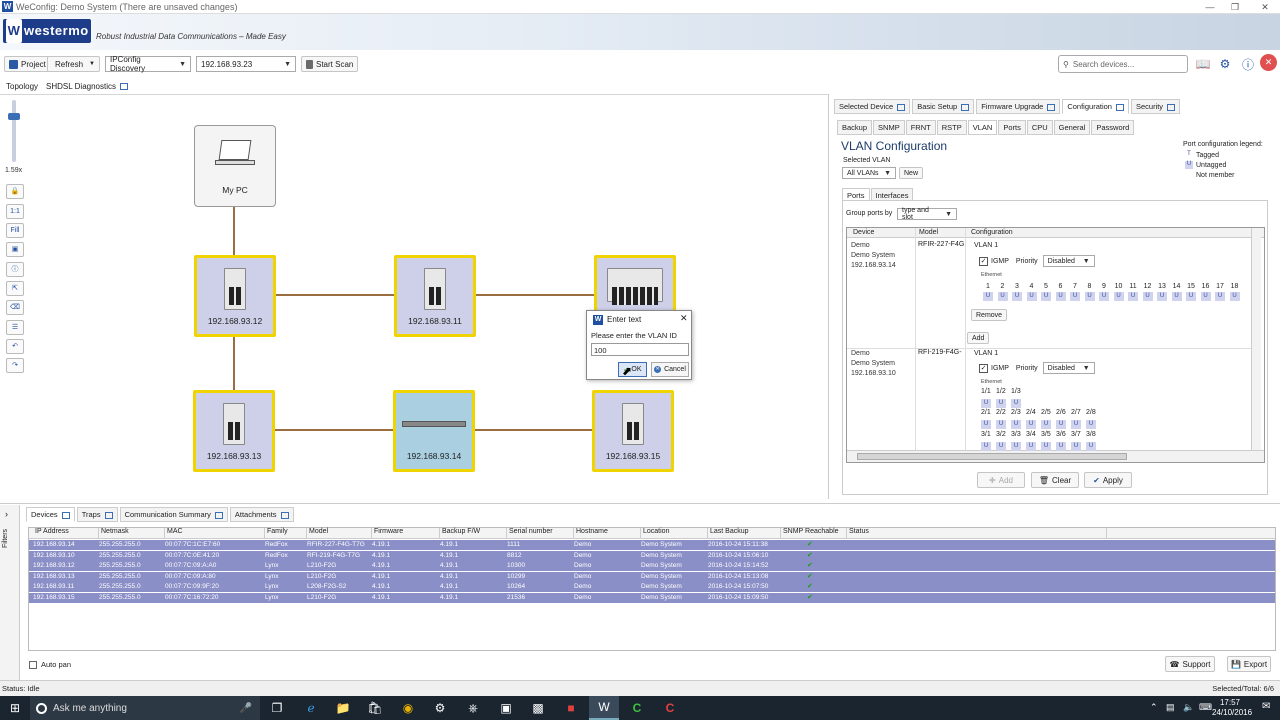 This screenshot has width=1280, height=720. Describe the element at coordinates (633, 431) in the screenshot. I see `device-node: 192.168.93.15` at that location.